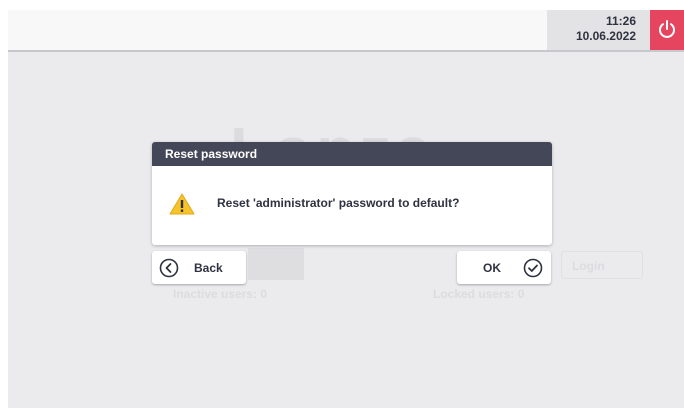 This screenshot has width=684, height=408. Describe the element at coordinates (504, 267) in the screenshot. I see `ok-button: OK` at that location.